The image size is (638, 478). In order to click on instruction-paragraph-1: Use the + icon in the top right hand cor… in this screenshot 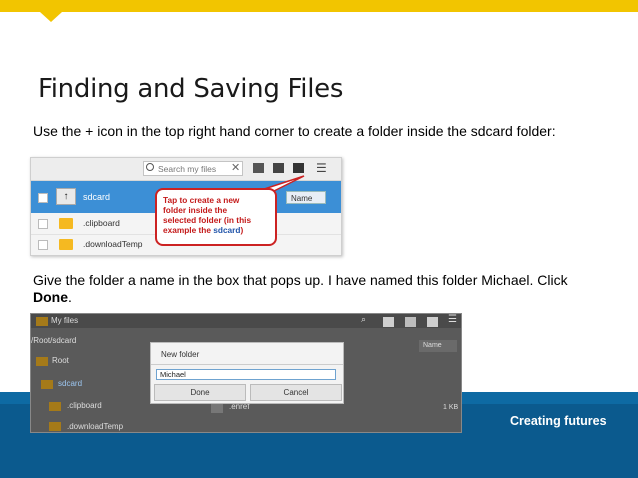, I will do `click(294, 131)`.